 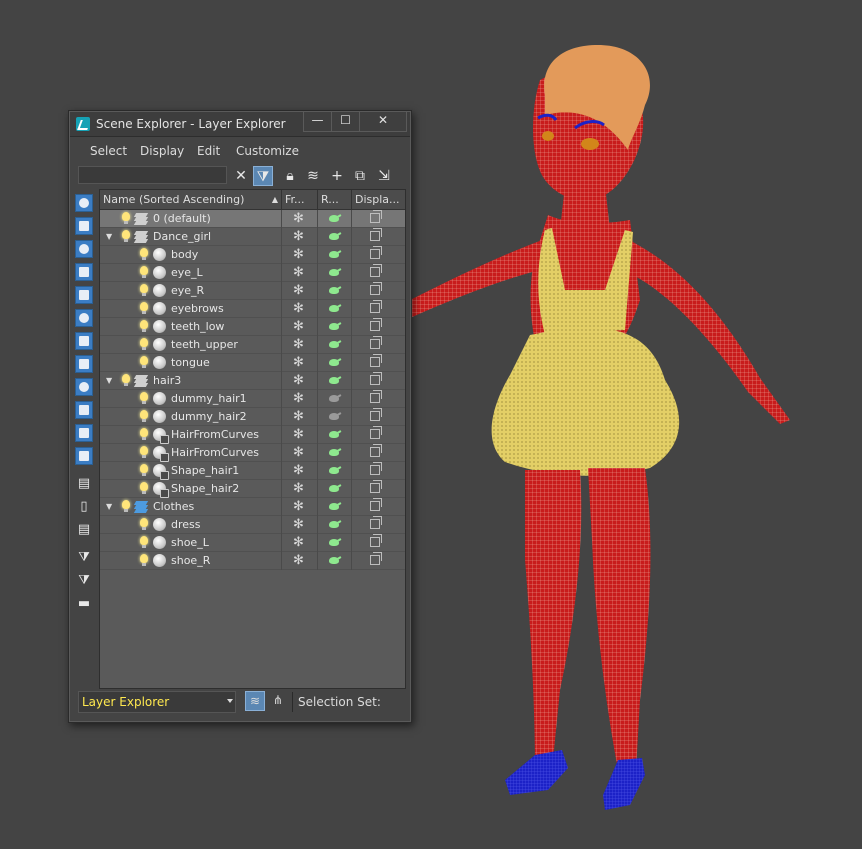 What do you see at coordinates (255, 701) in the screenshot?
I see `layer-view-icon: ≋` at bounding box center [255, 701].